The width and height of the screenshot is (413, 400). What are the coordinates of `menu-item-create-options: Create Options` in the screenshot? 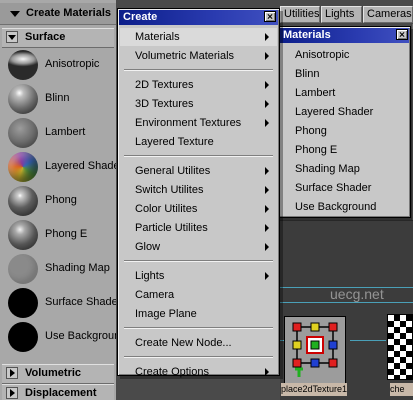 It's located at (172, 372).